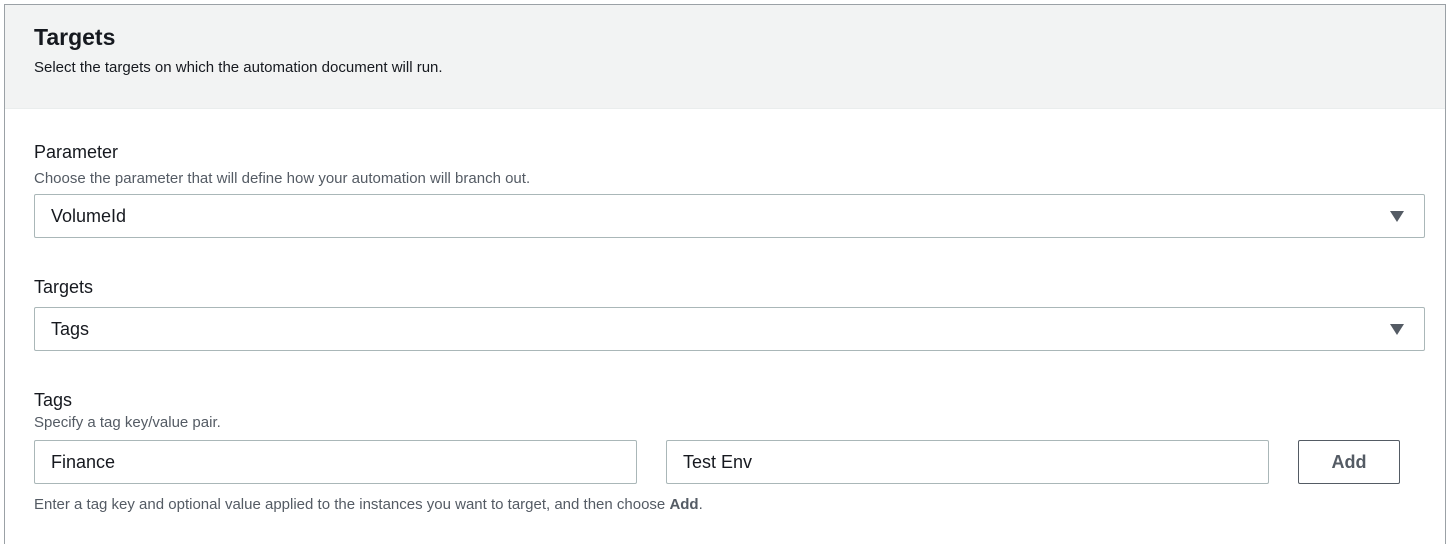 Image resolution: width=1448 pixels, height=544 pixels. What do you see at coordinates (729, 329) in the screenshot?
I see `targets-select: Tags` at bounding box center [729, 329].